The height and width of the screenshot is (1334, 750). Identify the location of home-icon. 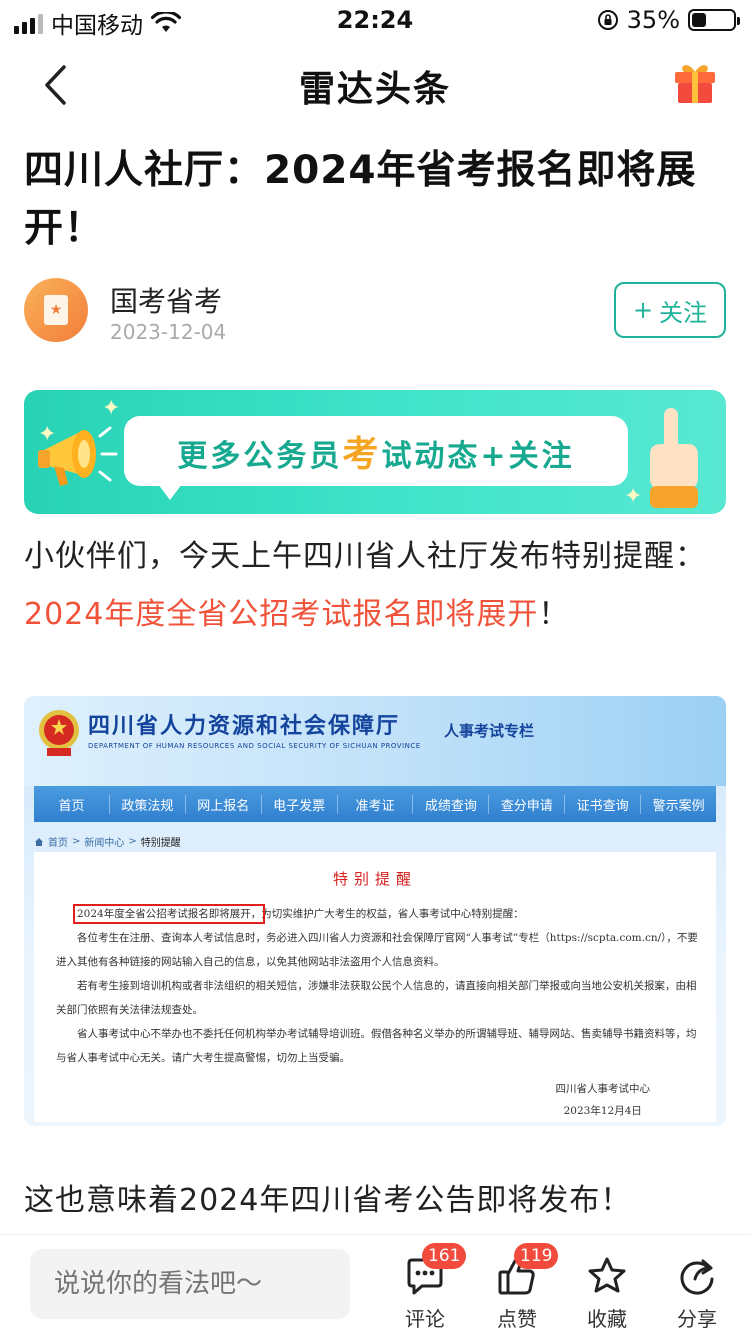
(39, 841).